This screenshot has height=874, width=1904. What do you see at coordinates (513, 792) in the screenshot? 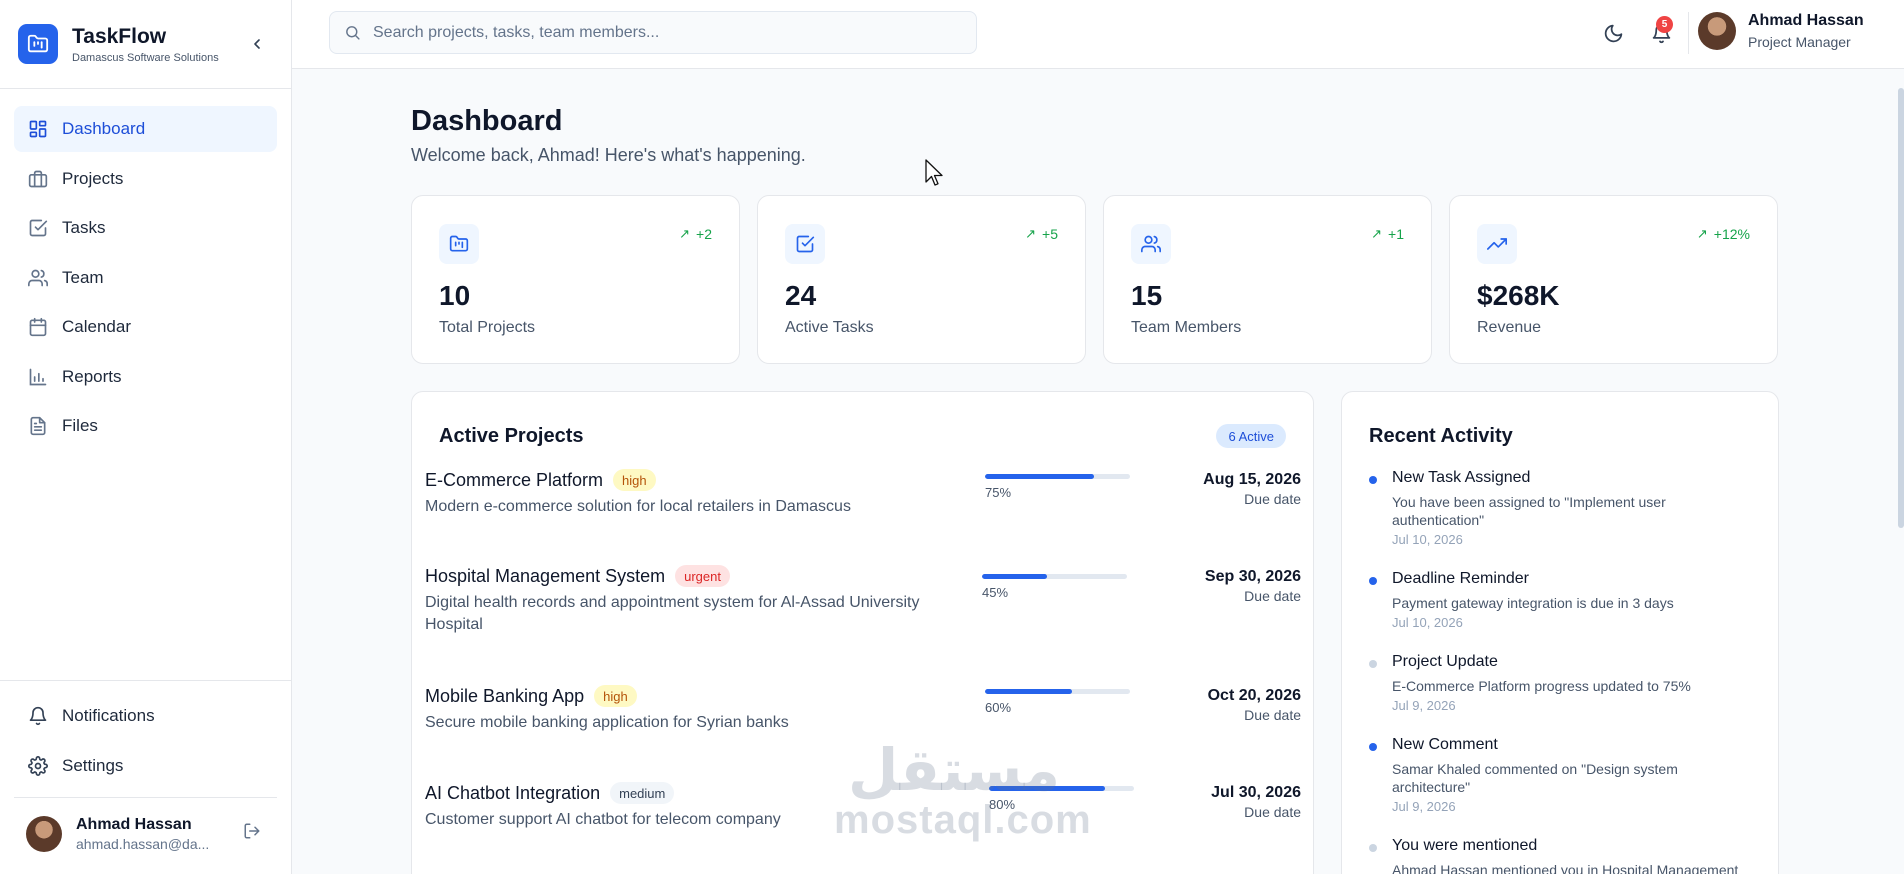
I see `project-name: AI Chatbot Integration` at bounding box center [513, 792].